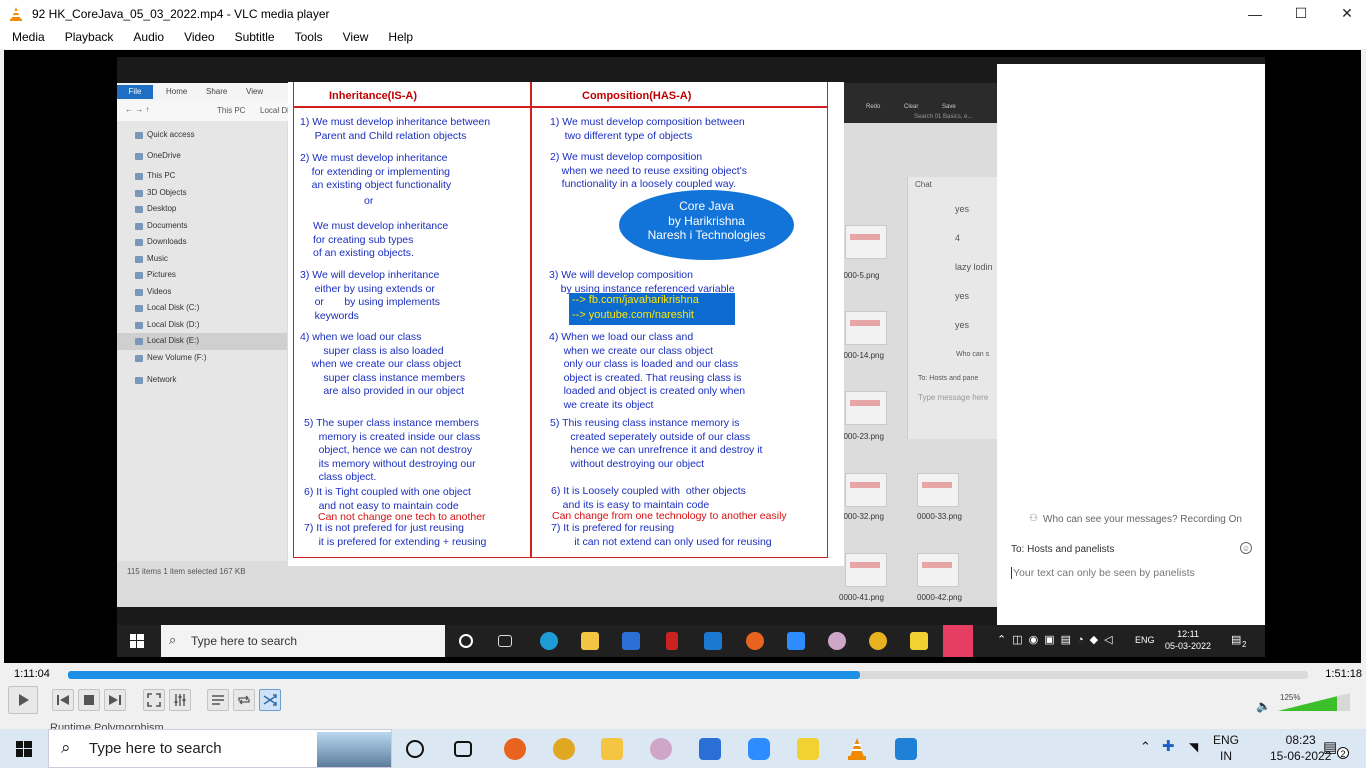  Describe the element at coordinates (958, 641) in the screenshot. I see `camera-app-icon` at that location.